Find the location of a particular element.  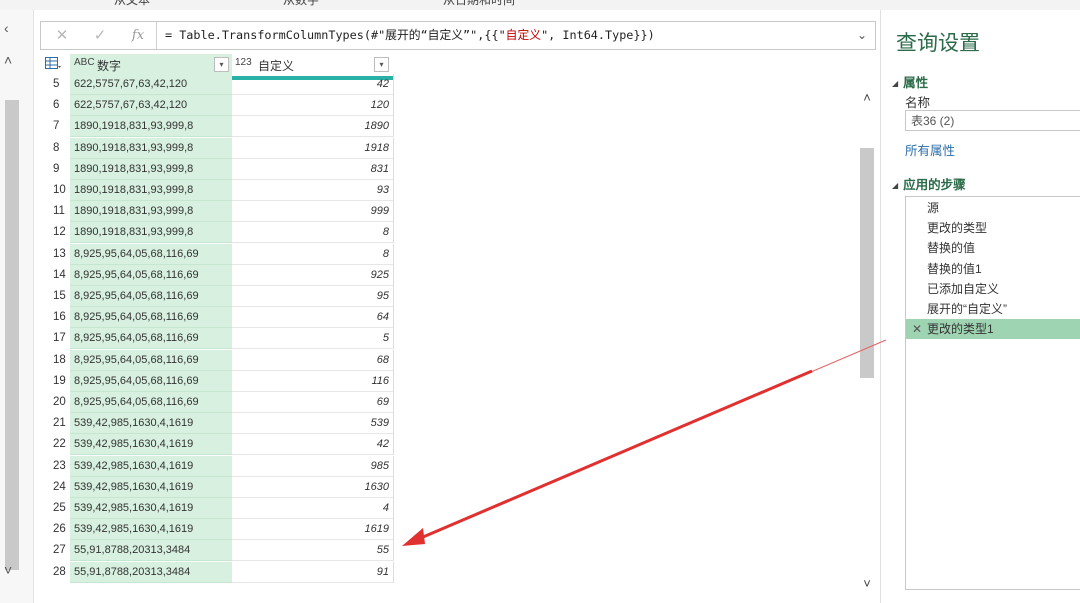

scrollbar-thumb is located at coordinates (867, 263).